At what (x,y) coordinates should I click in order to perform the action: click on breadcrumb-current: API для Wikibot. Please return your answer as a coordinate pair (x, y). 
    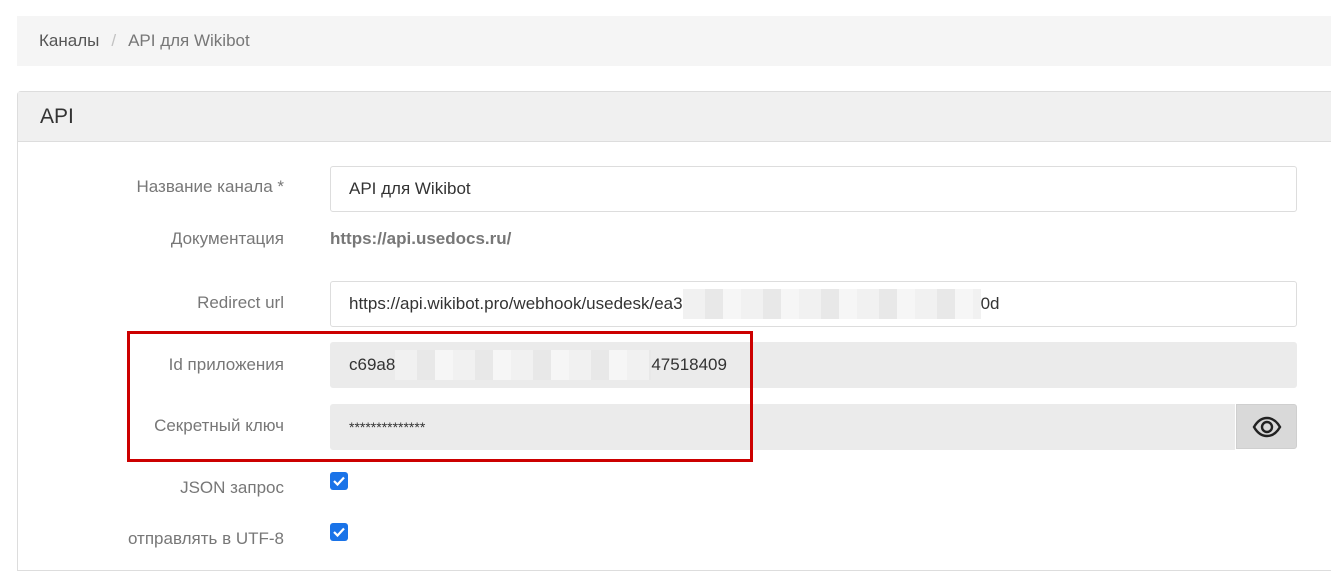
    Looking at the image, I should click on (189, 40).